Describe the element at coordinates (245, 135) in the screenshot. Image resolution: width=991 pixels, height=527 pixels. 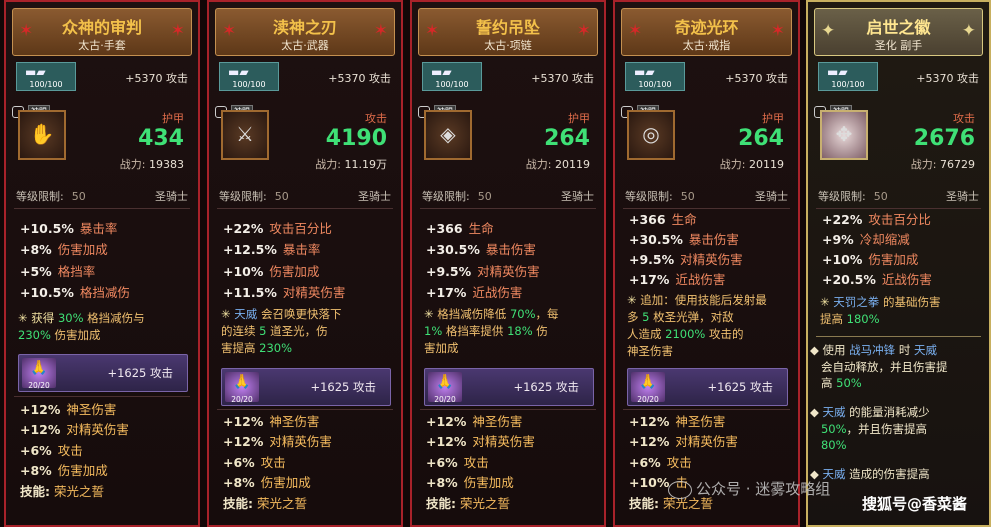
I see `sword-icon: ⚔` at that location.